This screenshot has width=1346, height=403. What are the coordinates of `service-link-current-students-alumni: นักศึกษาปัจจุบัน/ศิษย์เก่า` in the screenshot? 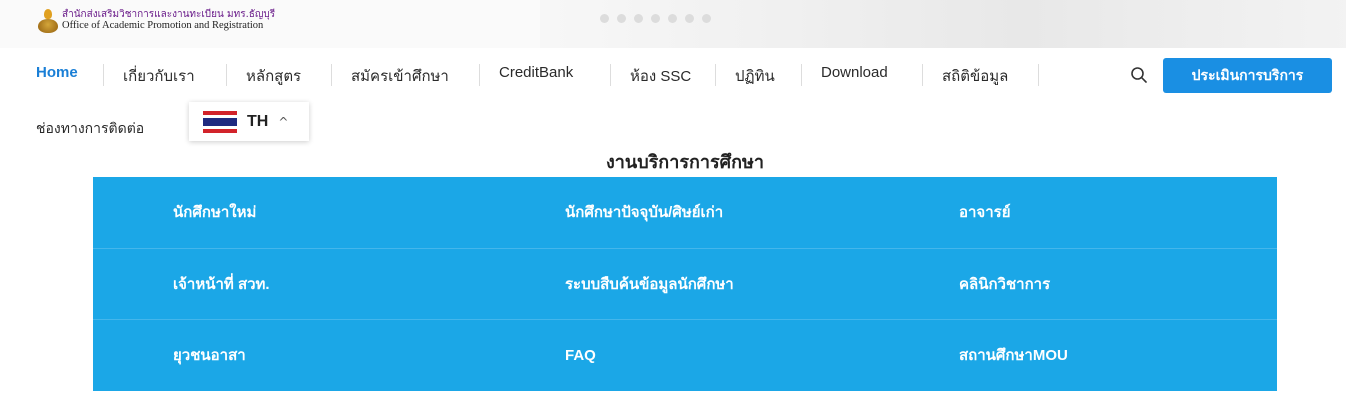 It's located at (644, 212).